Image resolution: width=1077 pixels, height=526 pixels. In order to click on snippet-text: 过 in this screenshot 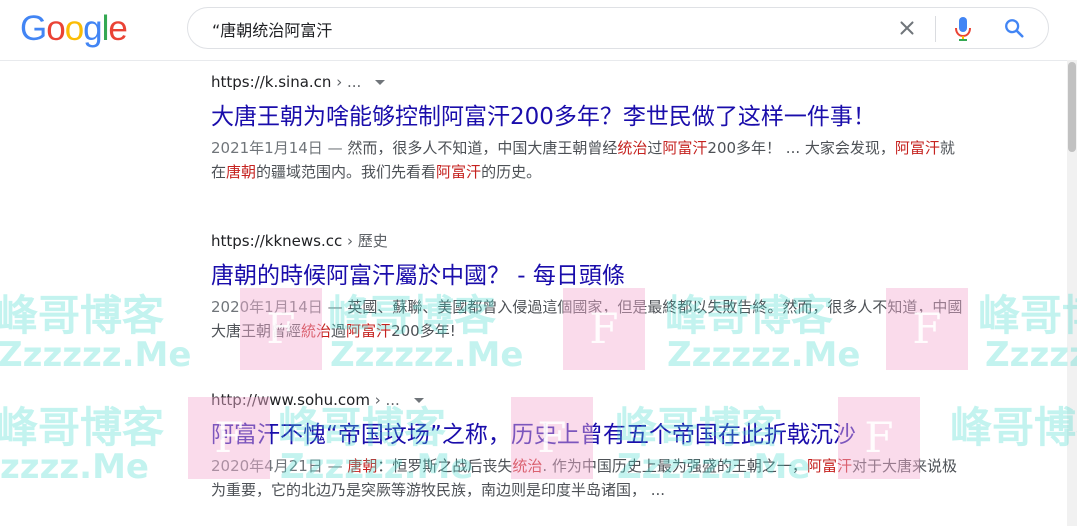, I will do `click(655, 148)`.